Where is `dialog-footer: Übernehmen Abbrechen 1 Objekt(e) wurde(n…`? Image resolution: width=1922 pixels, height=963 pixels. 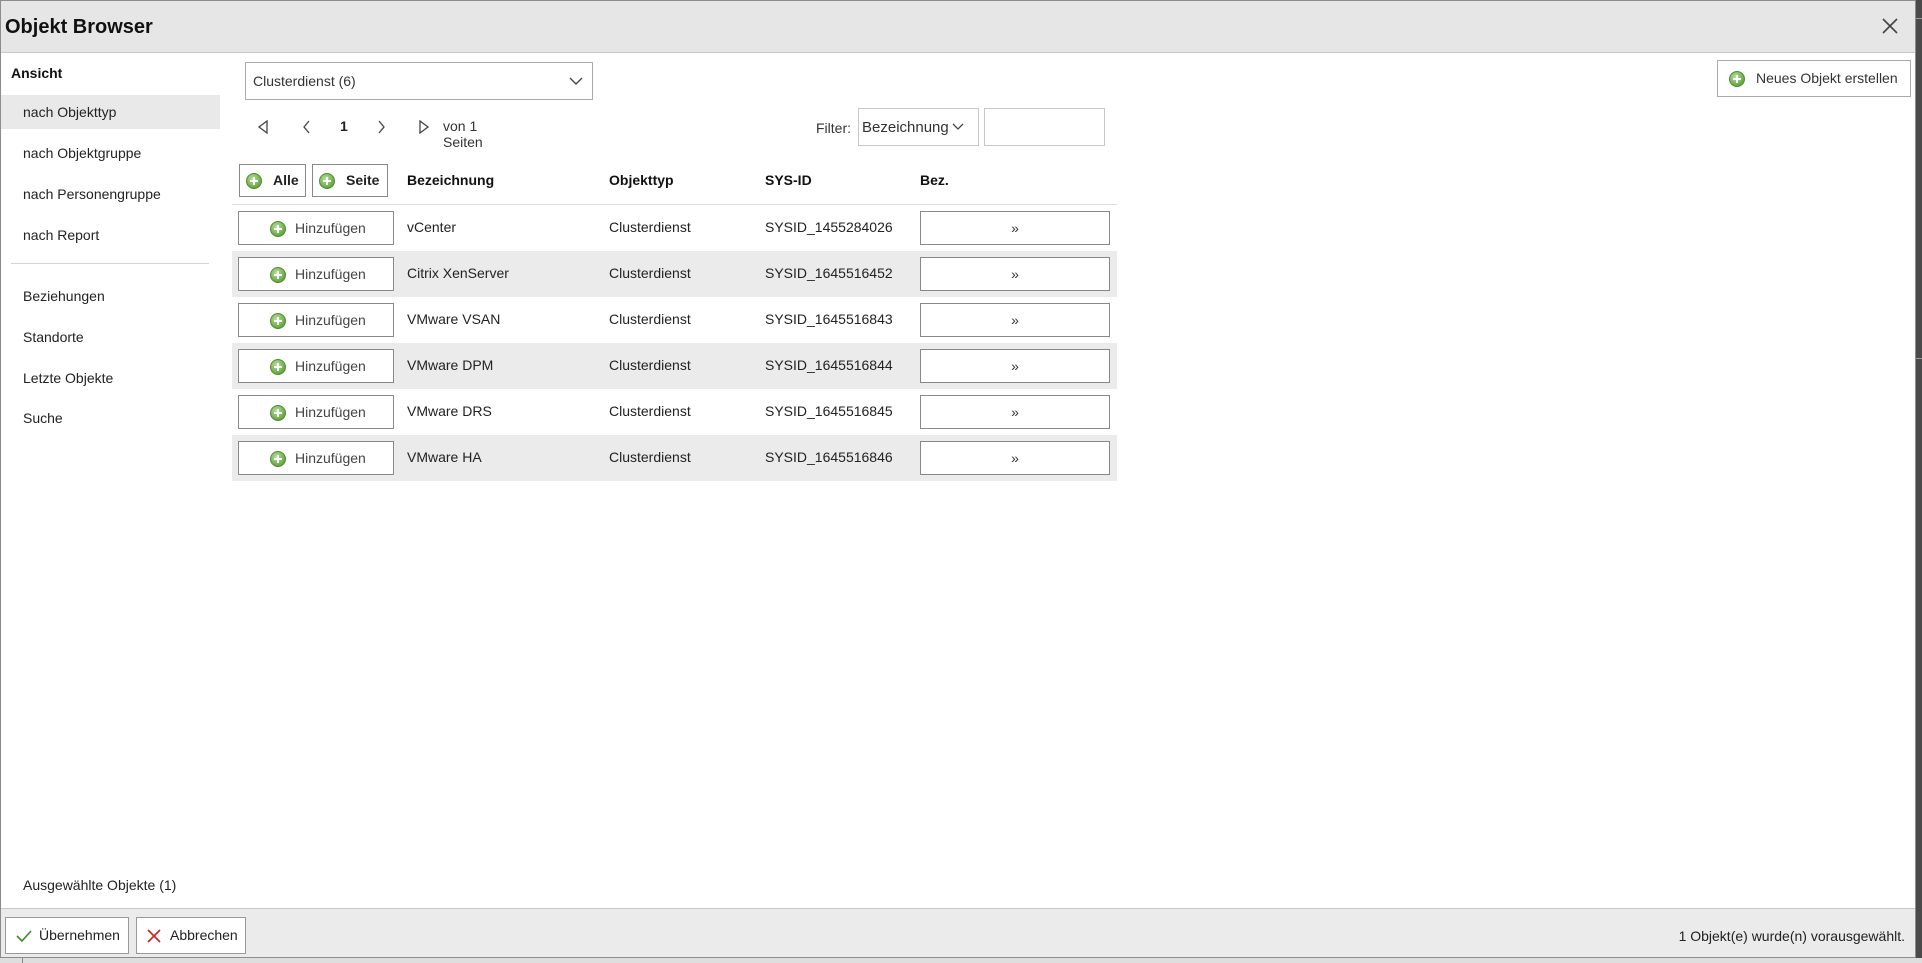 dialog-footer: Übernehmen Abbrechen 1 Objekt(e) wurde(n… is located at coordinates (958, 932).